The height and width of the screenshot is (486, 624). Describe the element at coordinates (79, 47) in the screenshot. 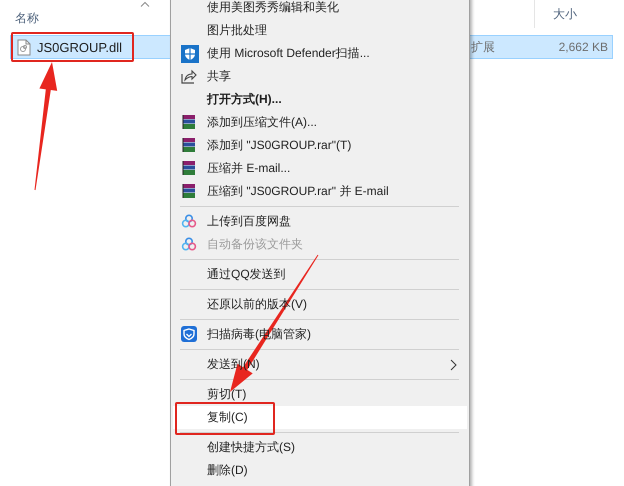

I see `file-name: JS0GROUP.dll` at that location.